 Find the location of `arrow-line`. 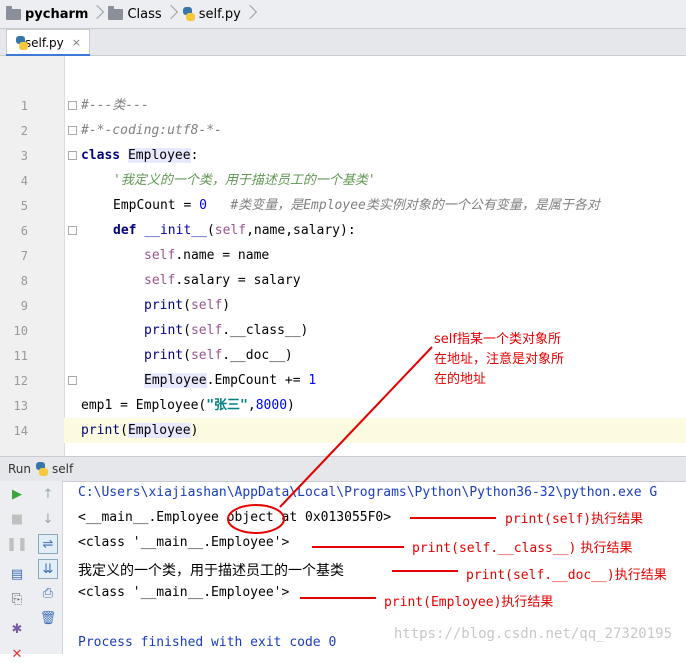

arrow-line is located at coordinates (356, 427).